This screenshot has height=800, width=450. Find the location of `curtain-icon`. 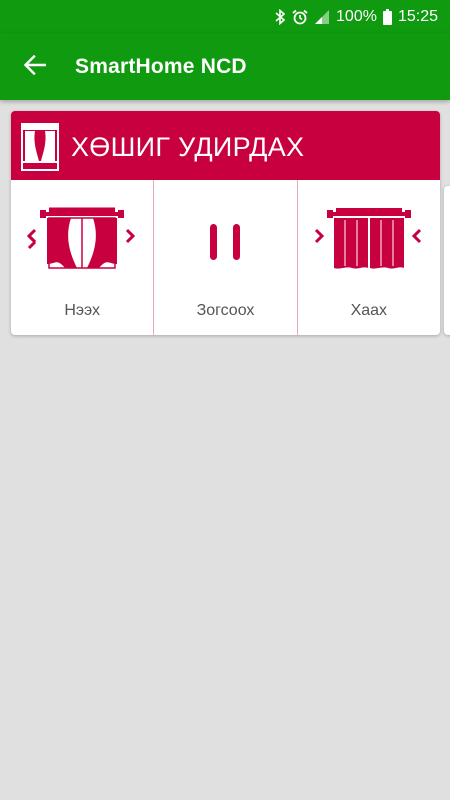

curtain-icon is located at coordinates (40, 149).